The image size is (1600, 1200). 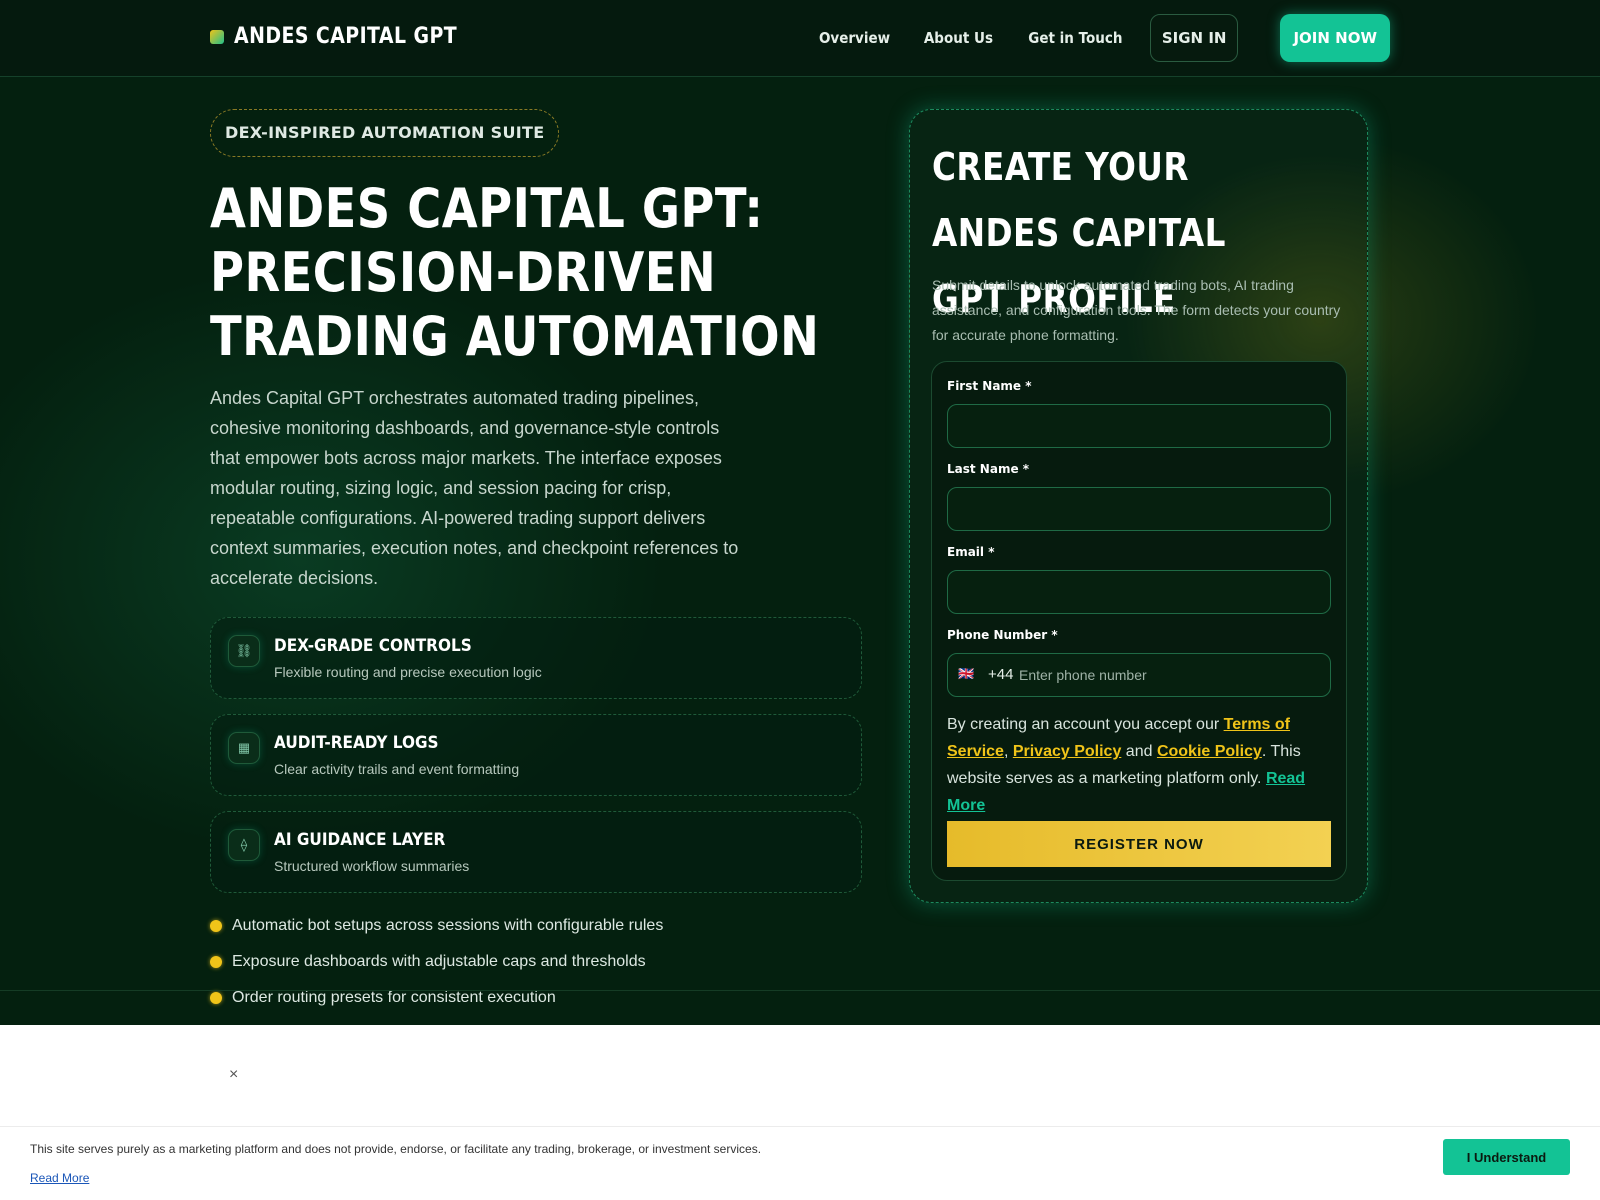 I want to click on sign-in-button: SIGN IN, so click(x=1194, y=38).